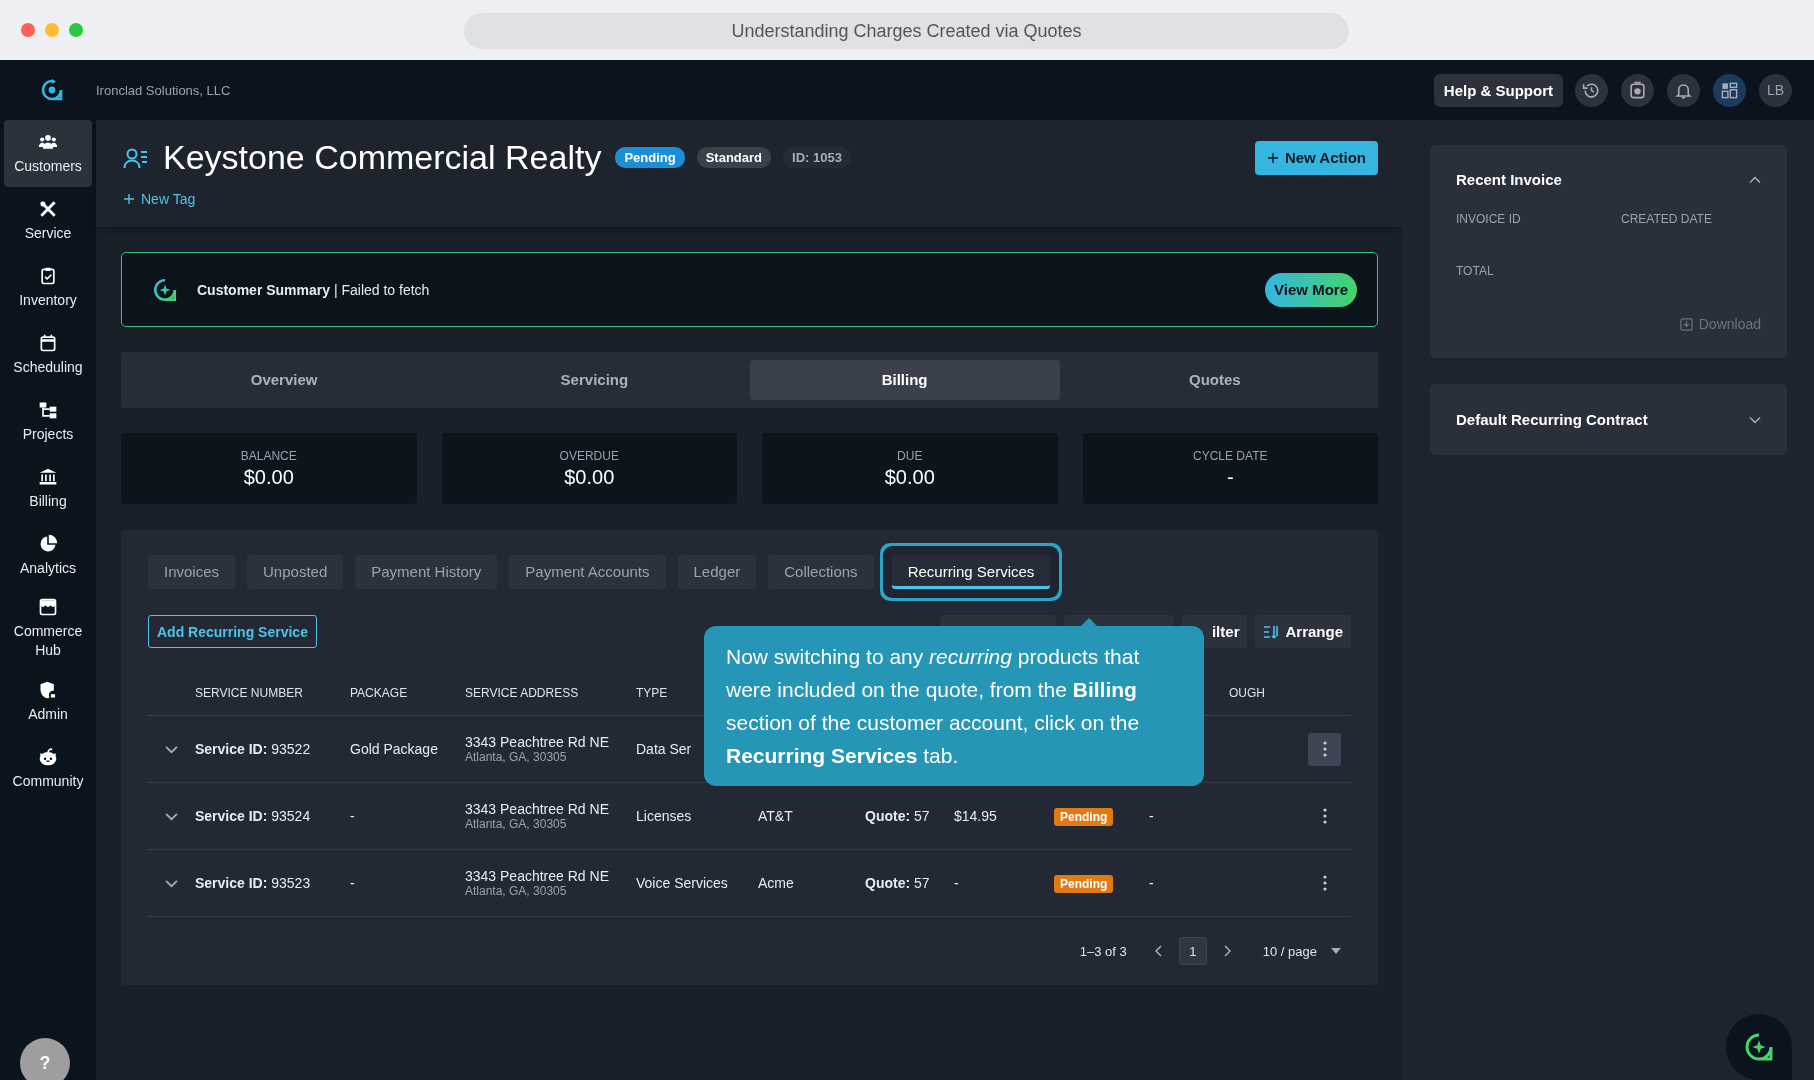  What do you see at coordinates (1316, 157) in the screenshot?
I see `new-action-button: New Action` at bounding box center [1316, 157].